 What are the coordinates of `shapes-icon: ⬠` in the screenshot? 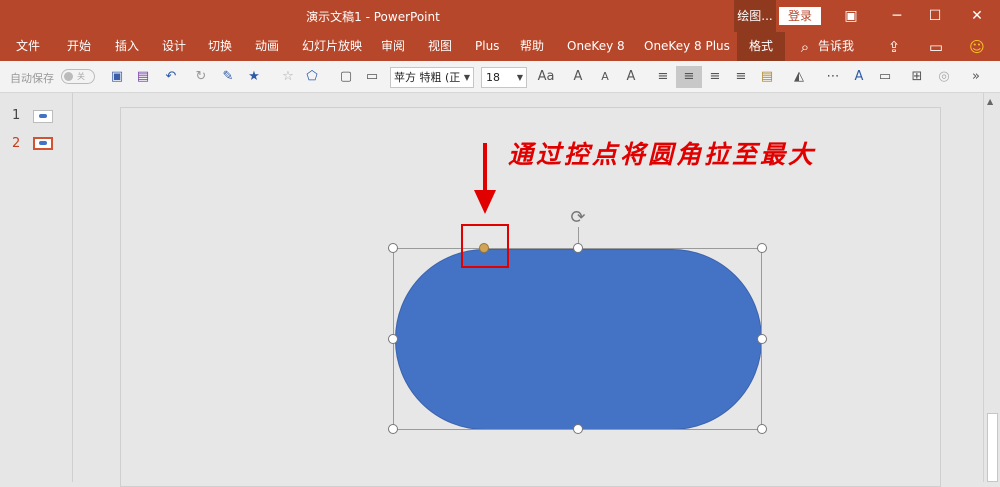 It's located at (312, 77).